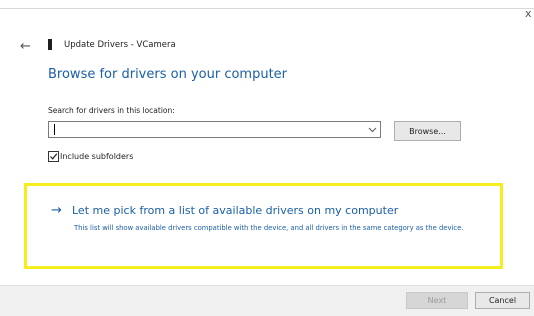 This screenshot has height=316, width=534. Describe the element at coordinates (50, 44) in the screenshot. I see `device-icon` at that location.